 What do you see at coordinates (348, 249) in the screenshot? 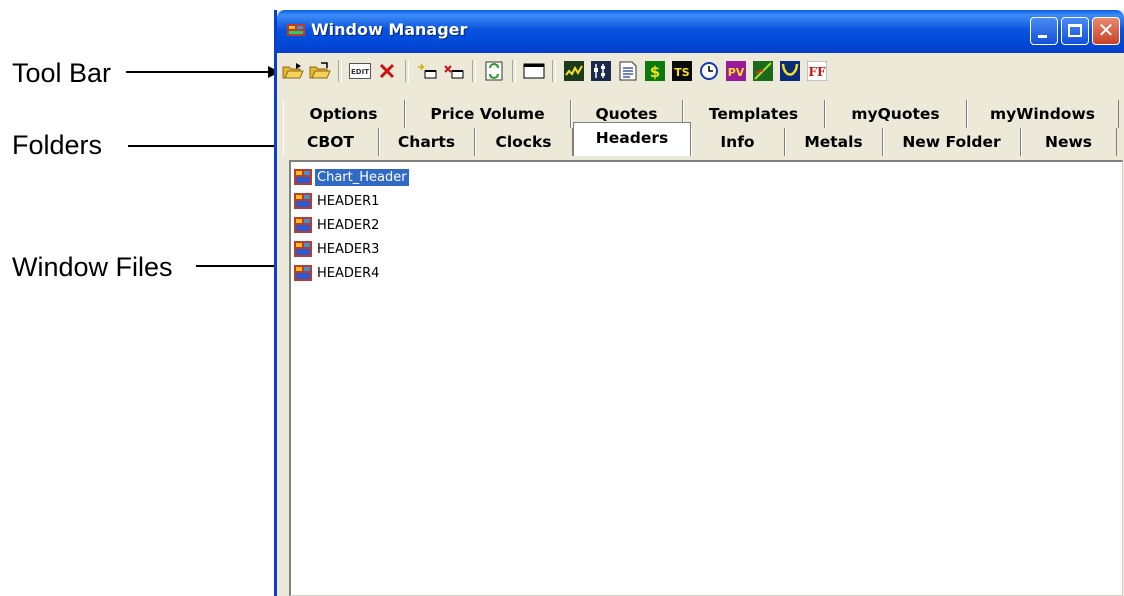
I see `file-name: HEADER3` at bounding box center [348, 249].